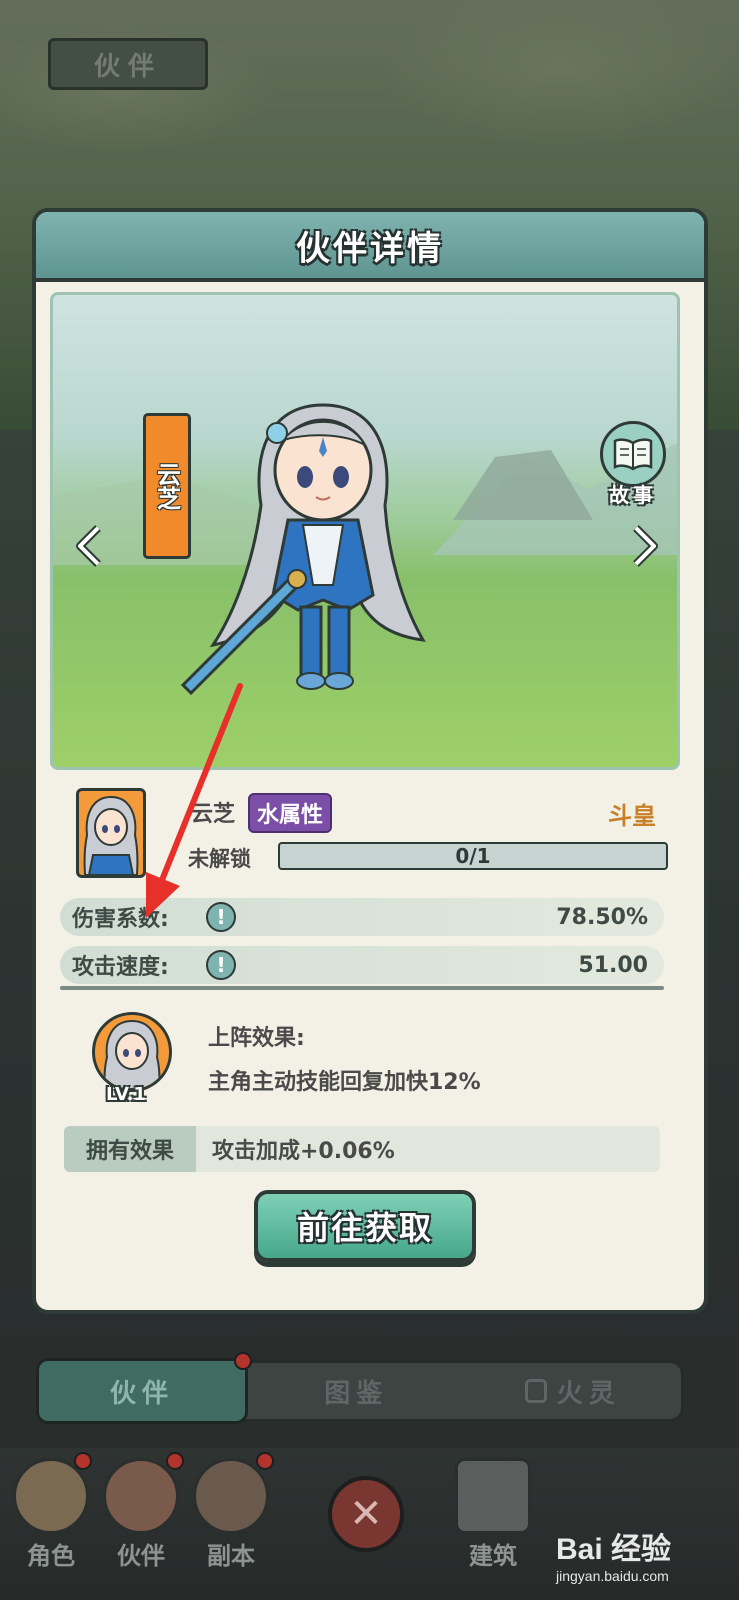  Describe the element at coordinates (290, 813) in the screenshot. I see `attribute-badge: 水属性` at that location.